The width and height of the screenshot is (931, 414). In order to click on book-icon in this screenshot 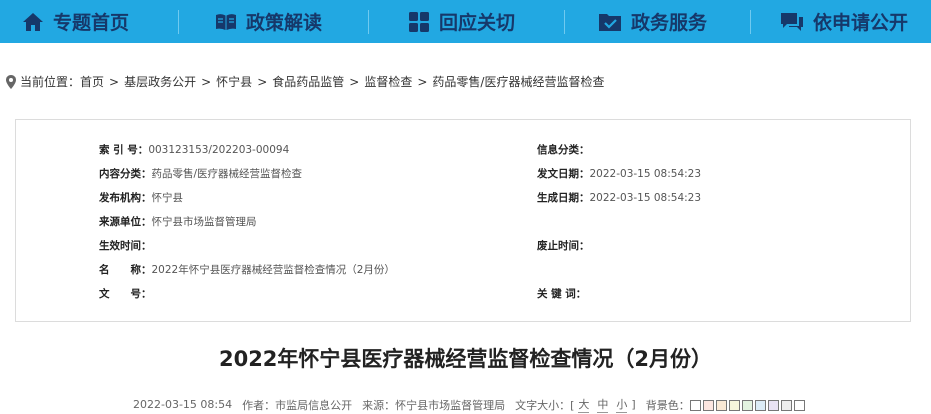, I will do `click(226, 21)`.